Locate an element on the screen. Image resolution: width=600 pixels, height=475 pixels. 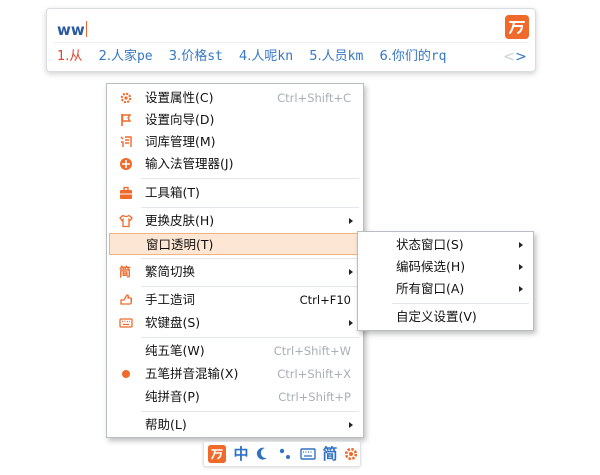
menu-item-shortcut: Ctrl+Shift+W is located at coordinates (312, 351).